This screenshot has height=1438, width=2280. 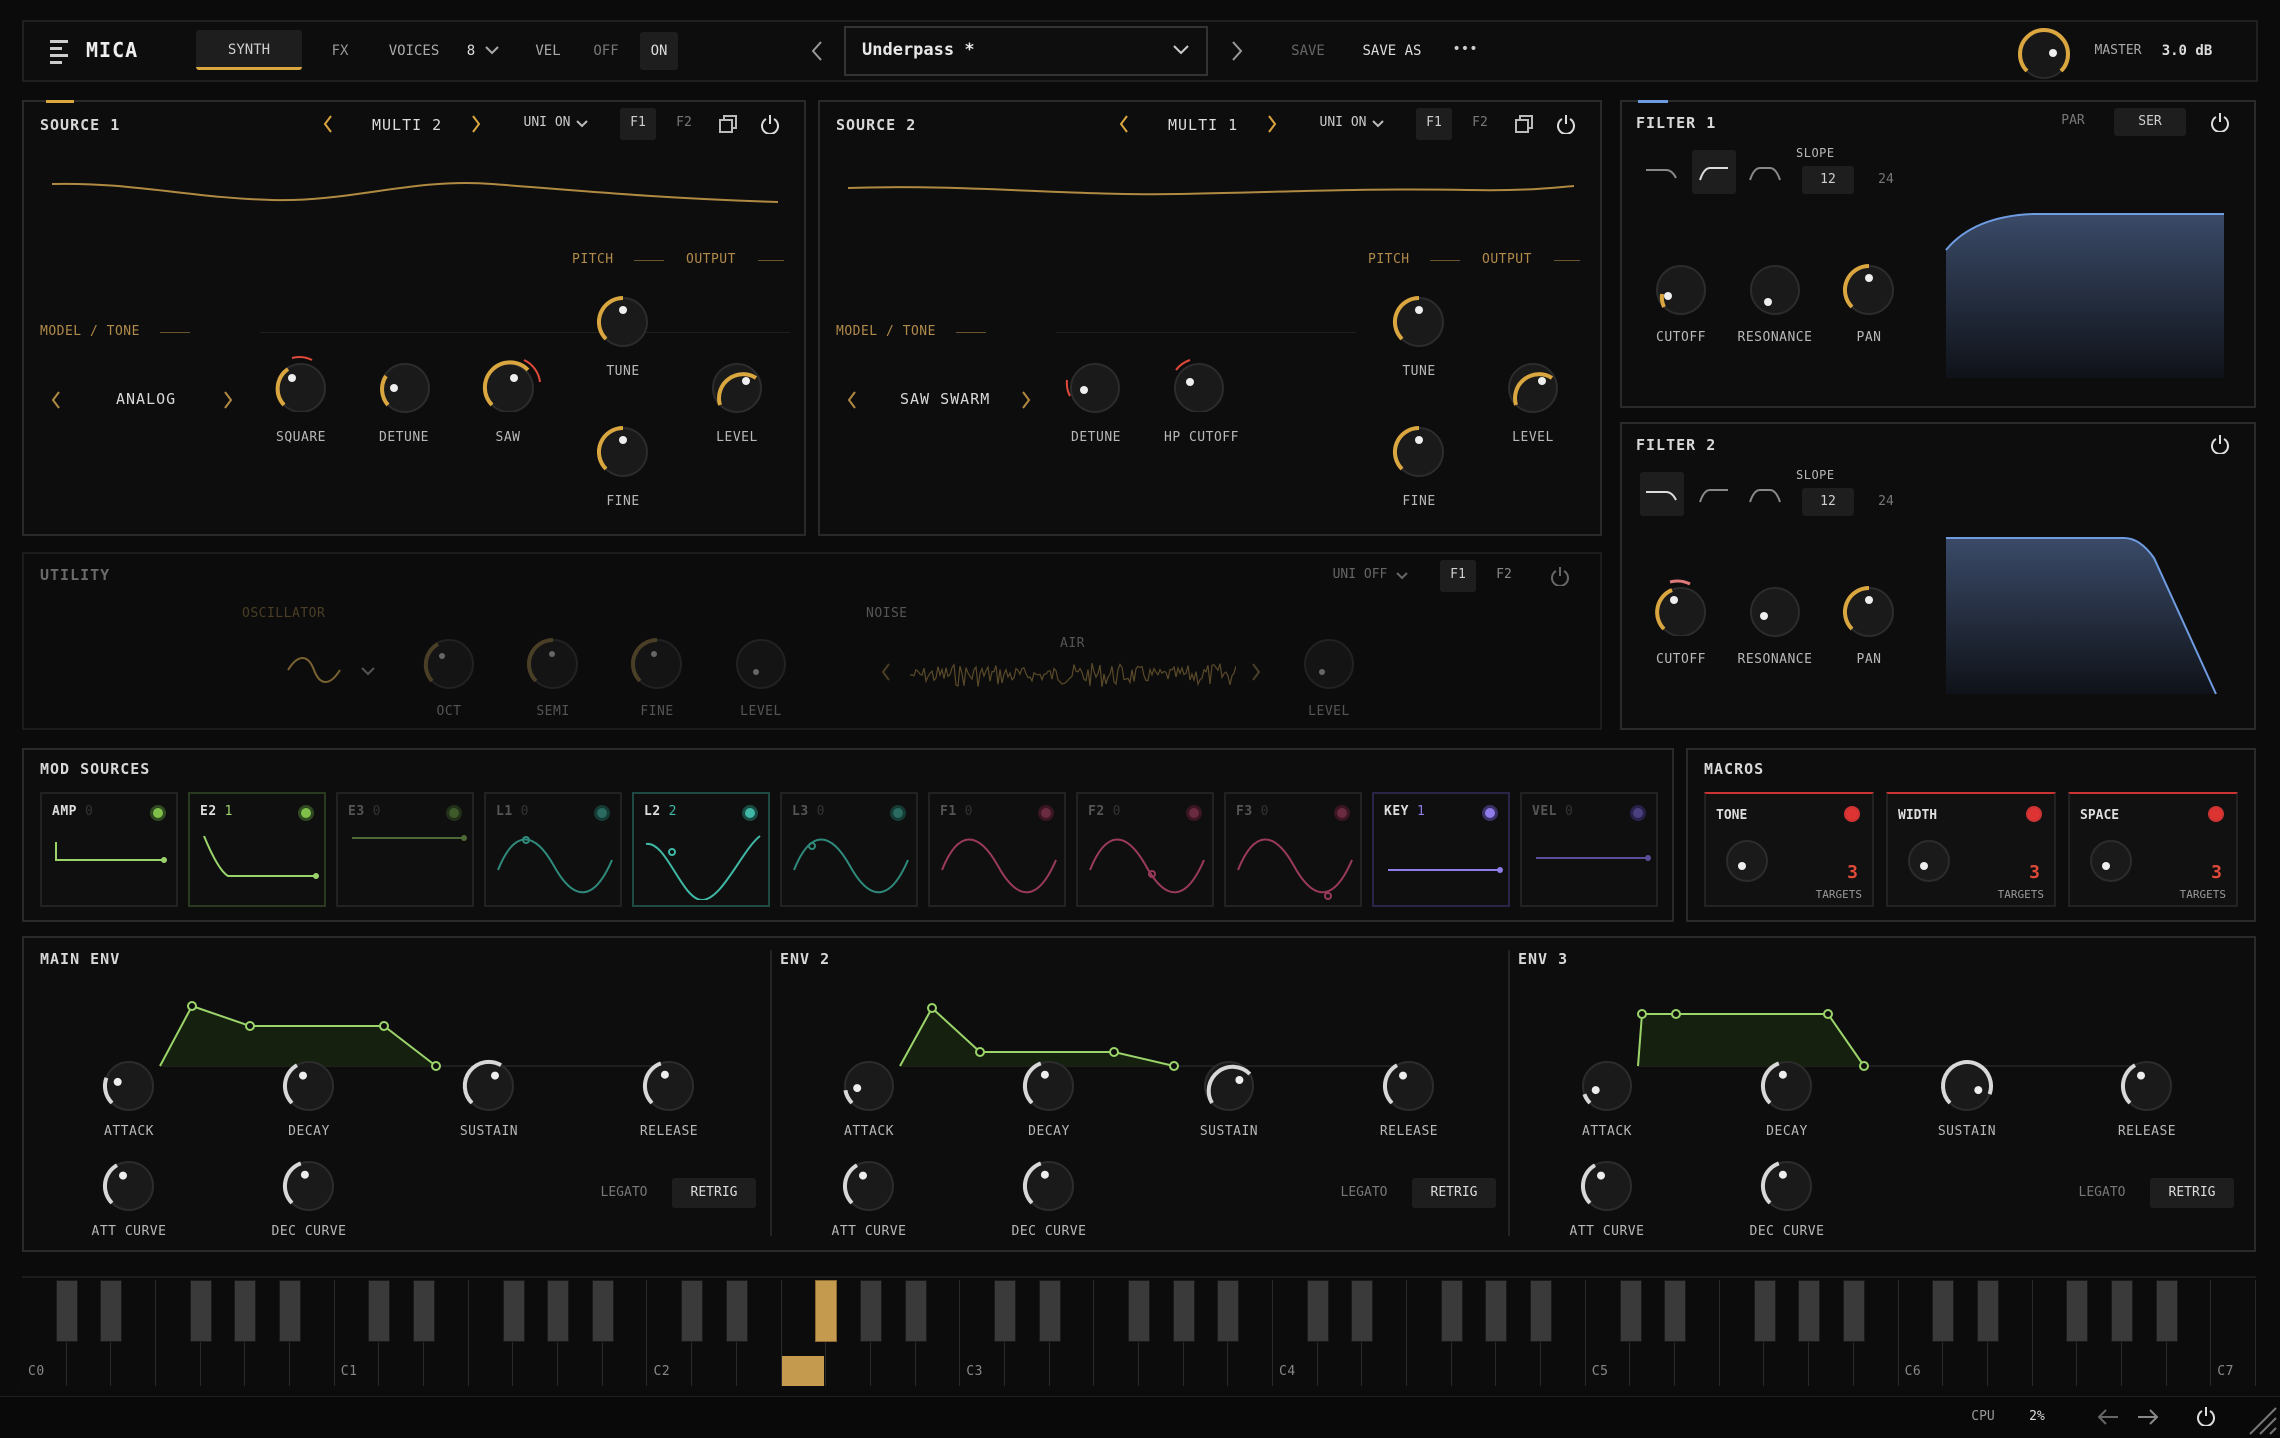 What do you see at coordinates (1589, 849) in the screenshot?
I see `mod-source-vel: VEL 0` at bounding box center [1589, 849].